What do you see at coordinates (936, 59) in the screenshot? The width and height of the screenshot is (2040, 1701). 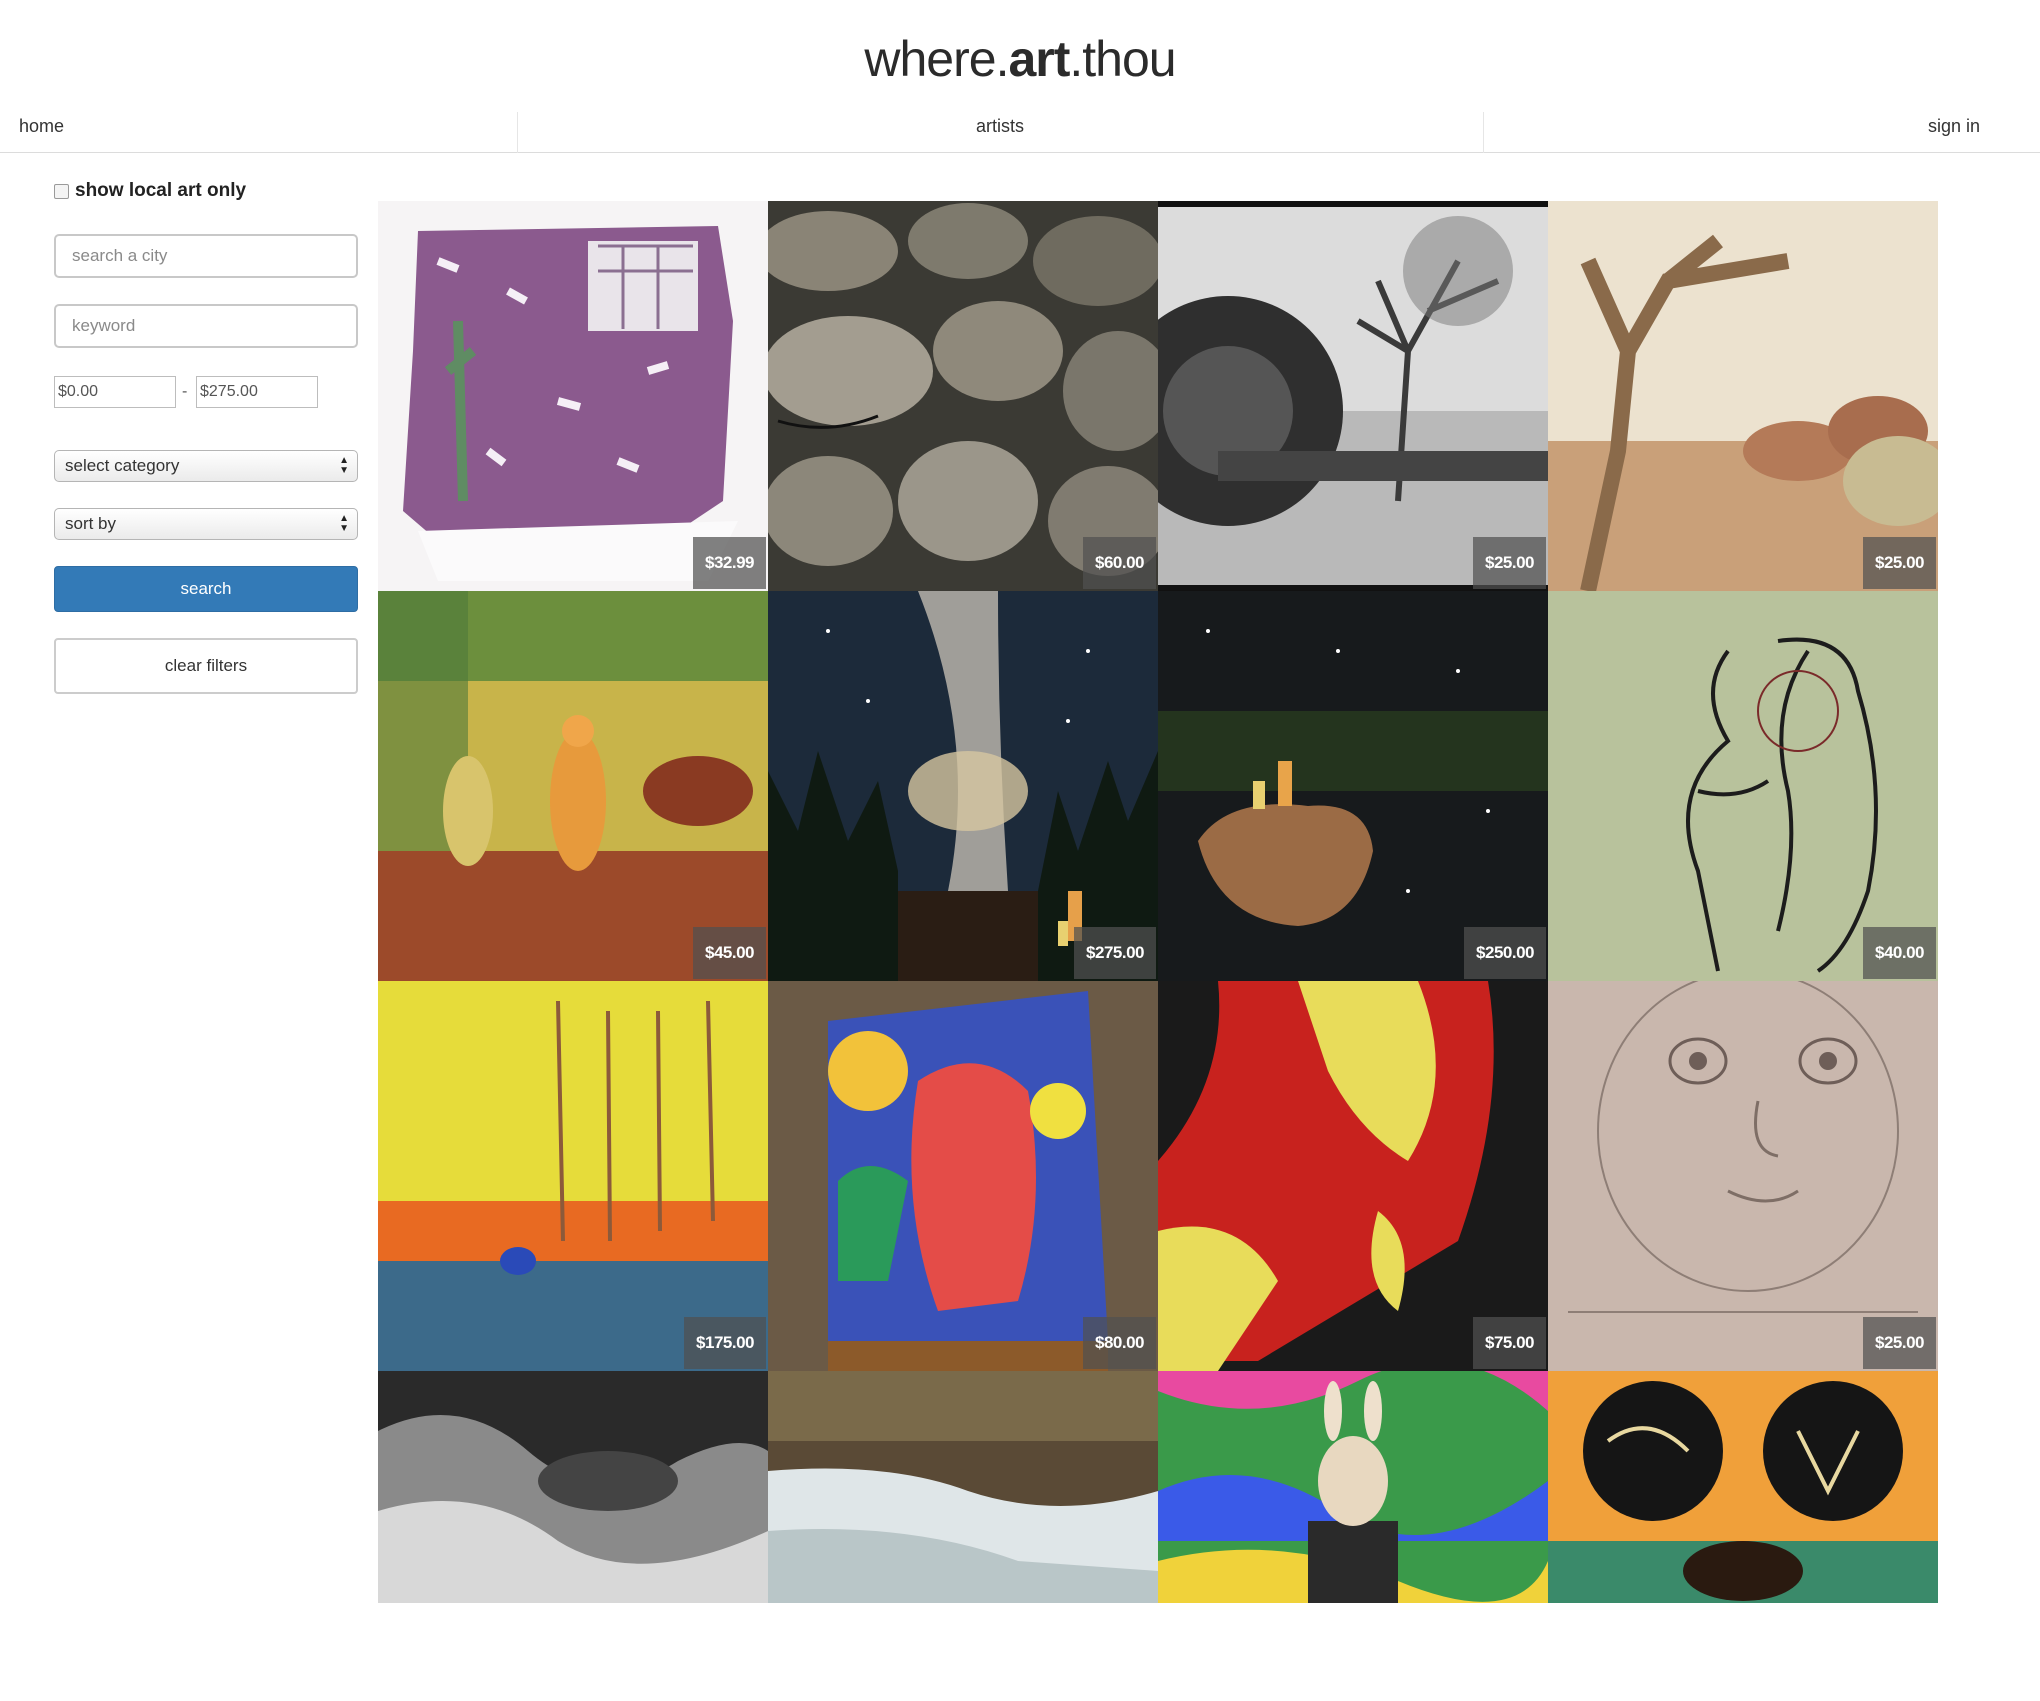 I see `logo-prefix: where.` at bounding box center [936, 59].